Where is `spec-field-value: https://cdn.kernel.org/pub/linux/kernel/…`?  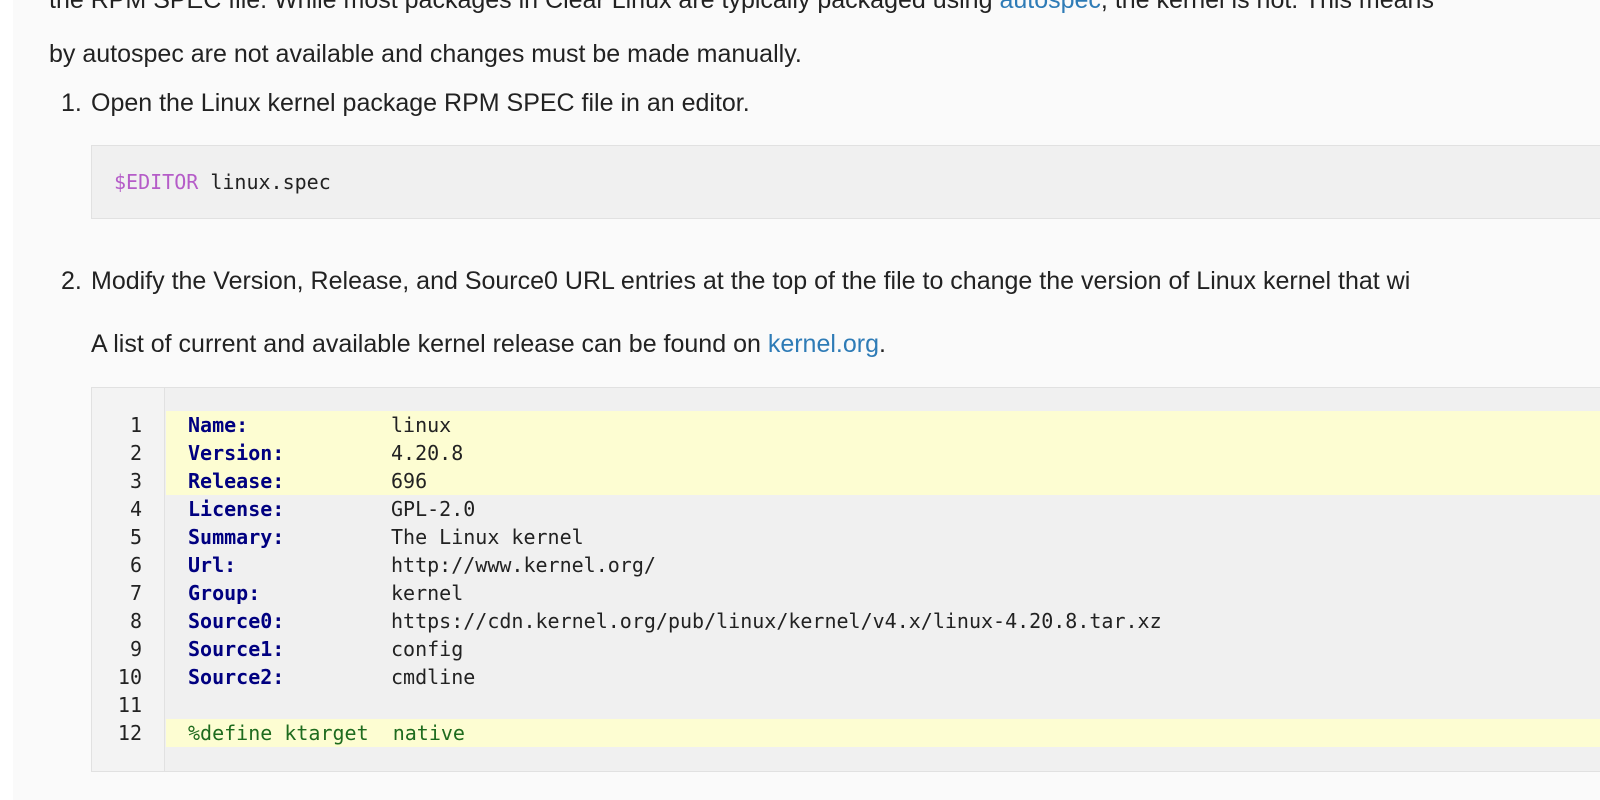 spec-field-value: https://cdn.kernel.org/pub/linux/kernel/… is located at coordinates (776, 621).